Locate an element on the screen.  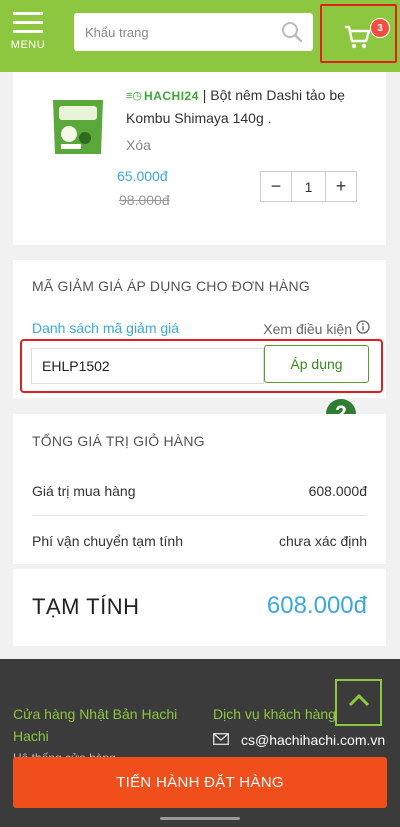
purchase-value-row: Giá trị mua hàng 608.000đ is located at coordinates (199, 491).